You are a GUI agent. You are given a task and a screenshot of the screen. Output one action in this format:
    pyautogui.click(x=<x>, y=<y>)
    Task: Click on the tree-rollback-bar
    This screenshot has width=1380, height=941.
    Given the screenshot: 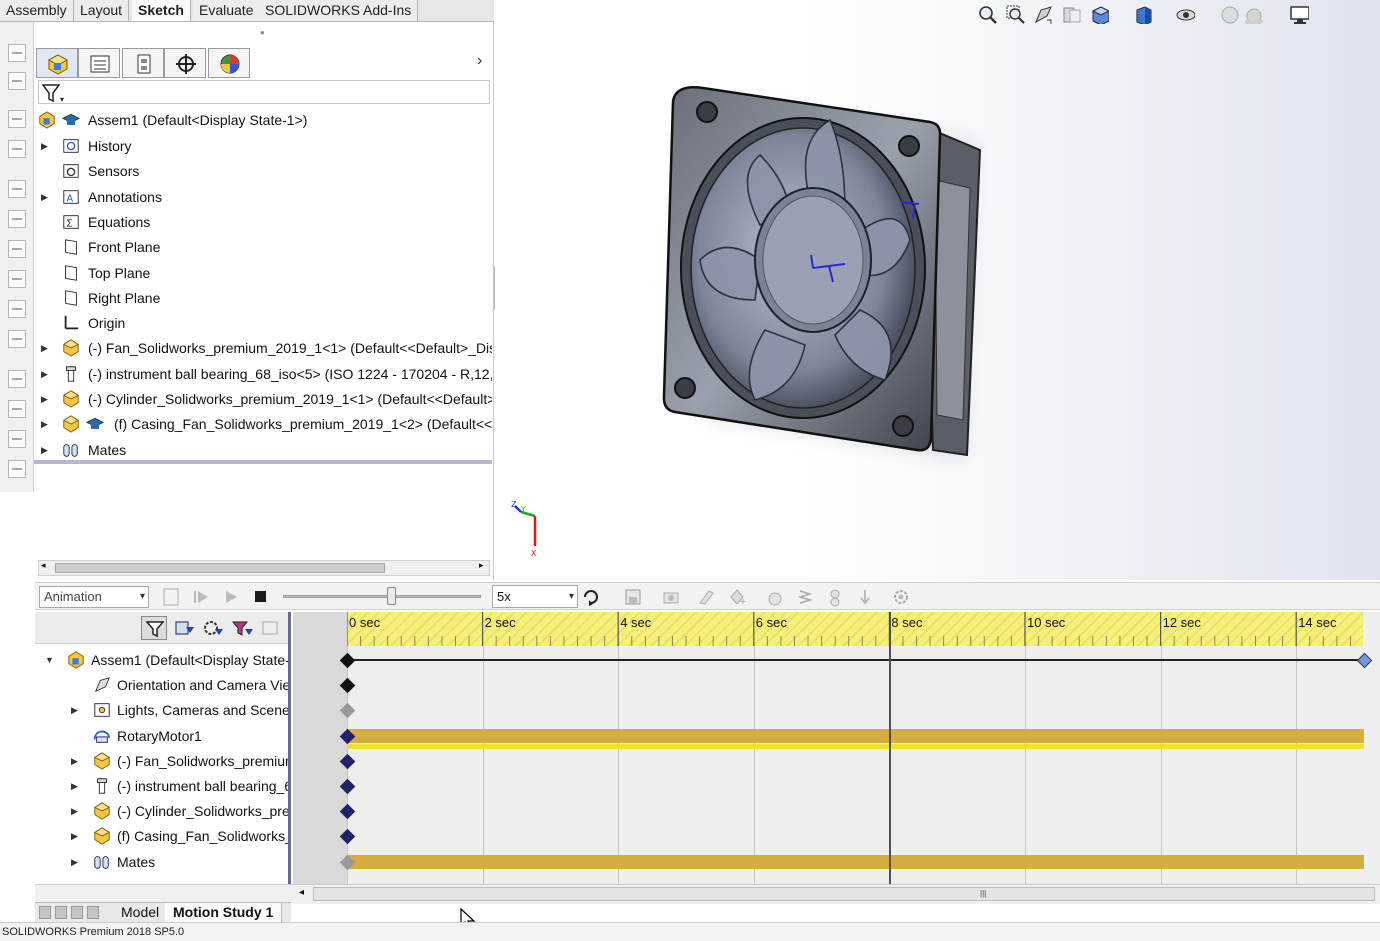 What is the action you would take?
    pyautogui.click(x=263, y=462)
    